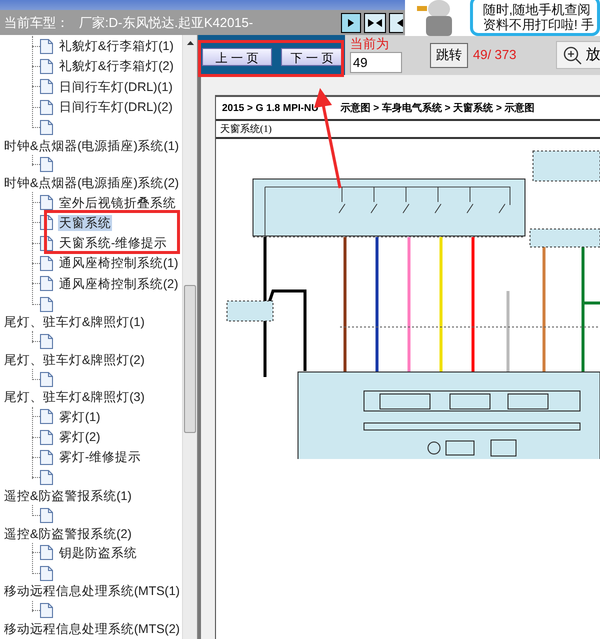 Image resolution: width=600 pixels, height=639 pixels. What do you see at coordinates (80, 416) in the screenshot?
I see `tree-item: 雾灯(1)` at bounding box center [80, 416].